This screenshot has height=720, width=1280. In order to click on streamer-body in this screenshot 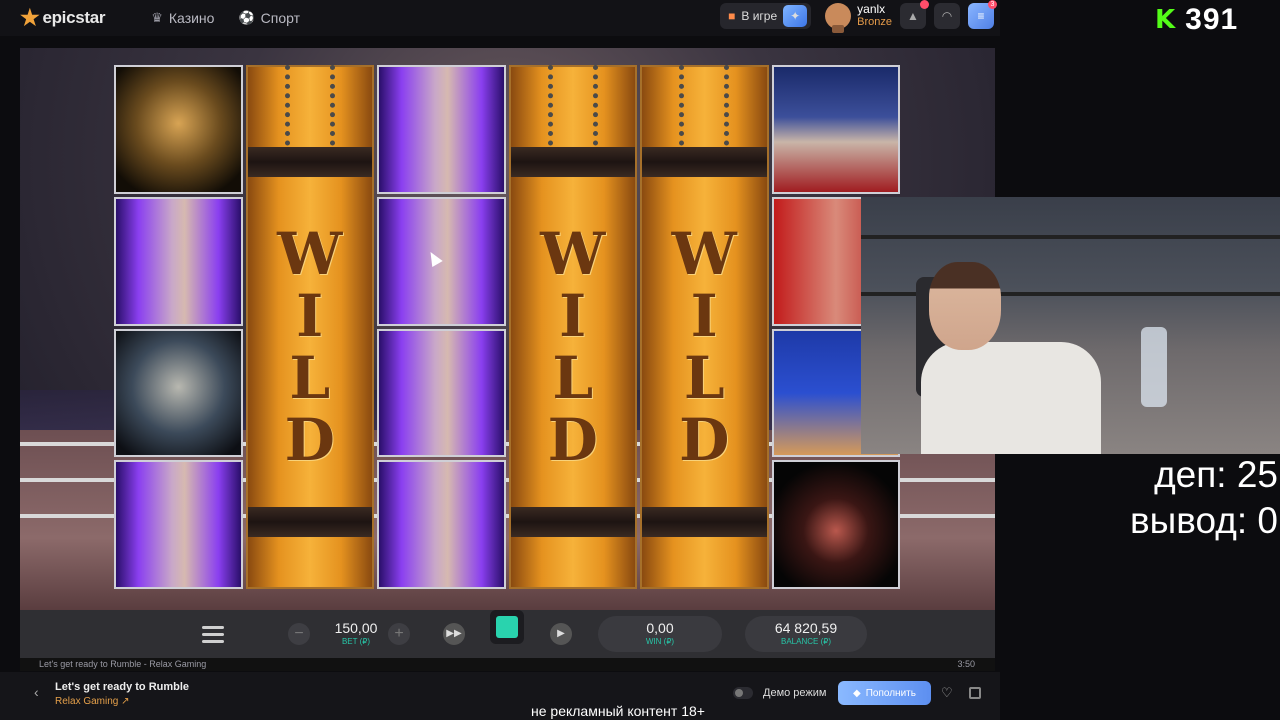, I will do `click(1011, 398)`.